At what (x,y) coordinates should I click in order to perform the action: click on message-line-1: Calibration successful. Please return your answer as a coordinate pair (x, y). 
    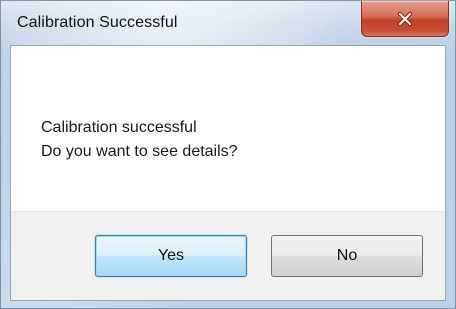
    Looking at the image, I should click on (119, 127).